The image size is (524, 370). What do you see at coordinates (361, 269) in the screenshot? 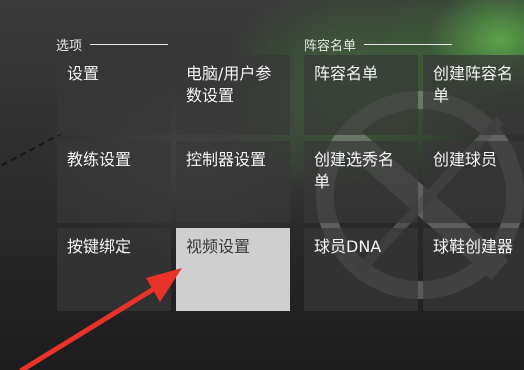
I see `tile-player-dna: 球员DNA` at bounding box center [361, 269].